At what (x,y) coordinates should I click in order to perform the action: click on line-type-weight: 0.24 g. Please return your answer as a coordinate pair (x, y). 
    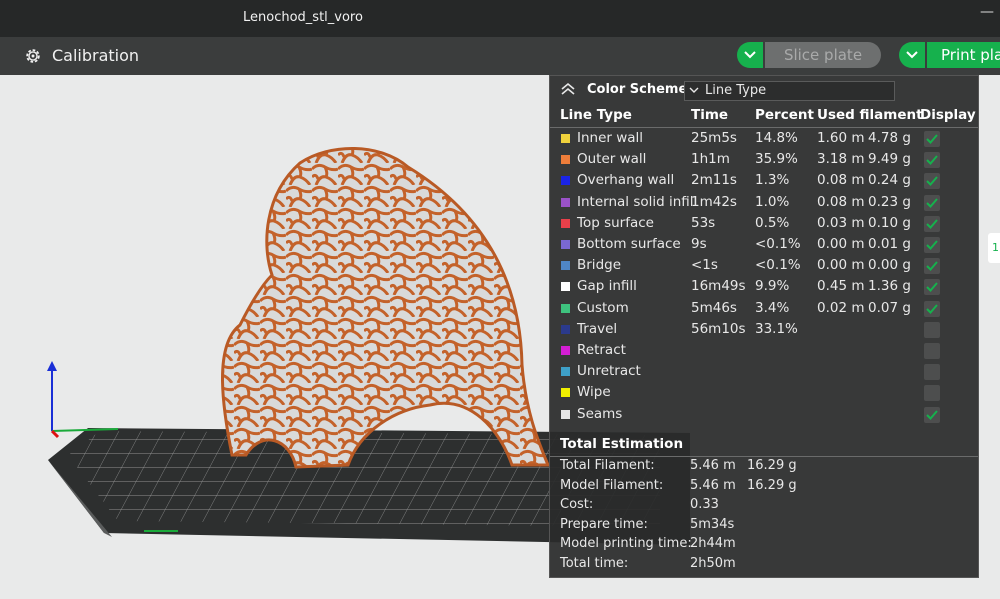
    Looking at the image, I should click on (889, 180).